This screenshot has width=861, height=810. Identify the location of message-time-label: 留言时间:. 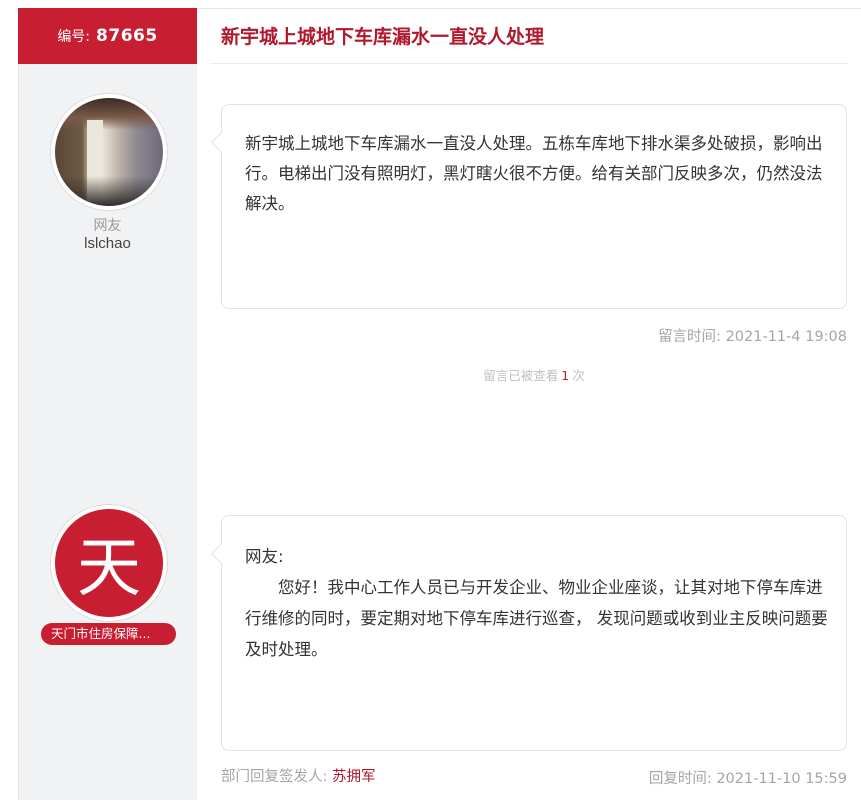
(689, 337).